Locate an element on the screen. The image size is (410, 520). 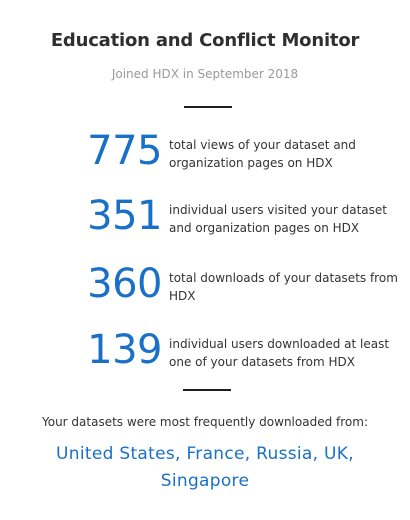
top-divider is located at coordinates (208, 107).